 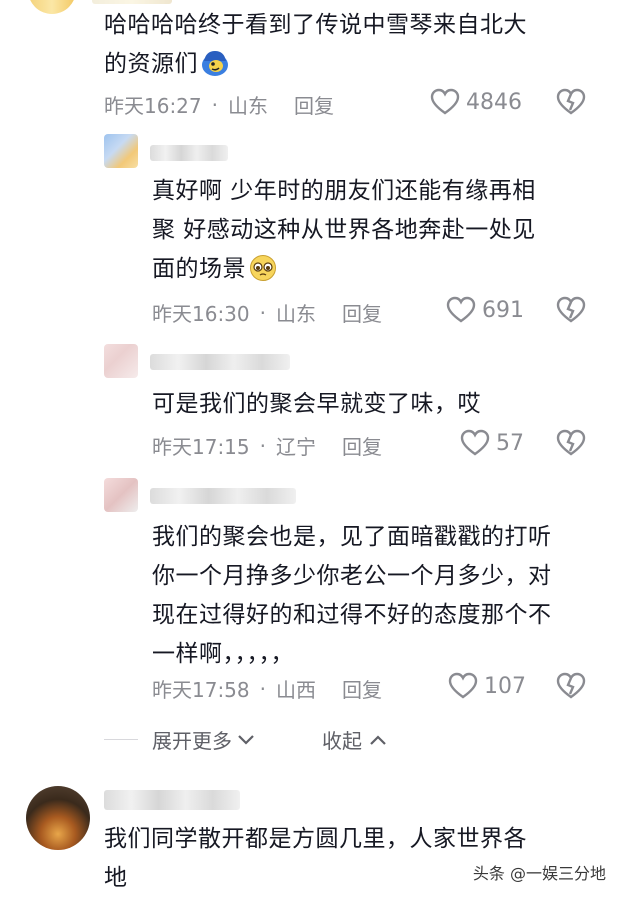 What do you see at coordinates (316, 404) in the screenshot?
I see `comment-text: 可是我们的聚会早就变了味，哎` at bounding box center [316, 404].